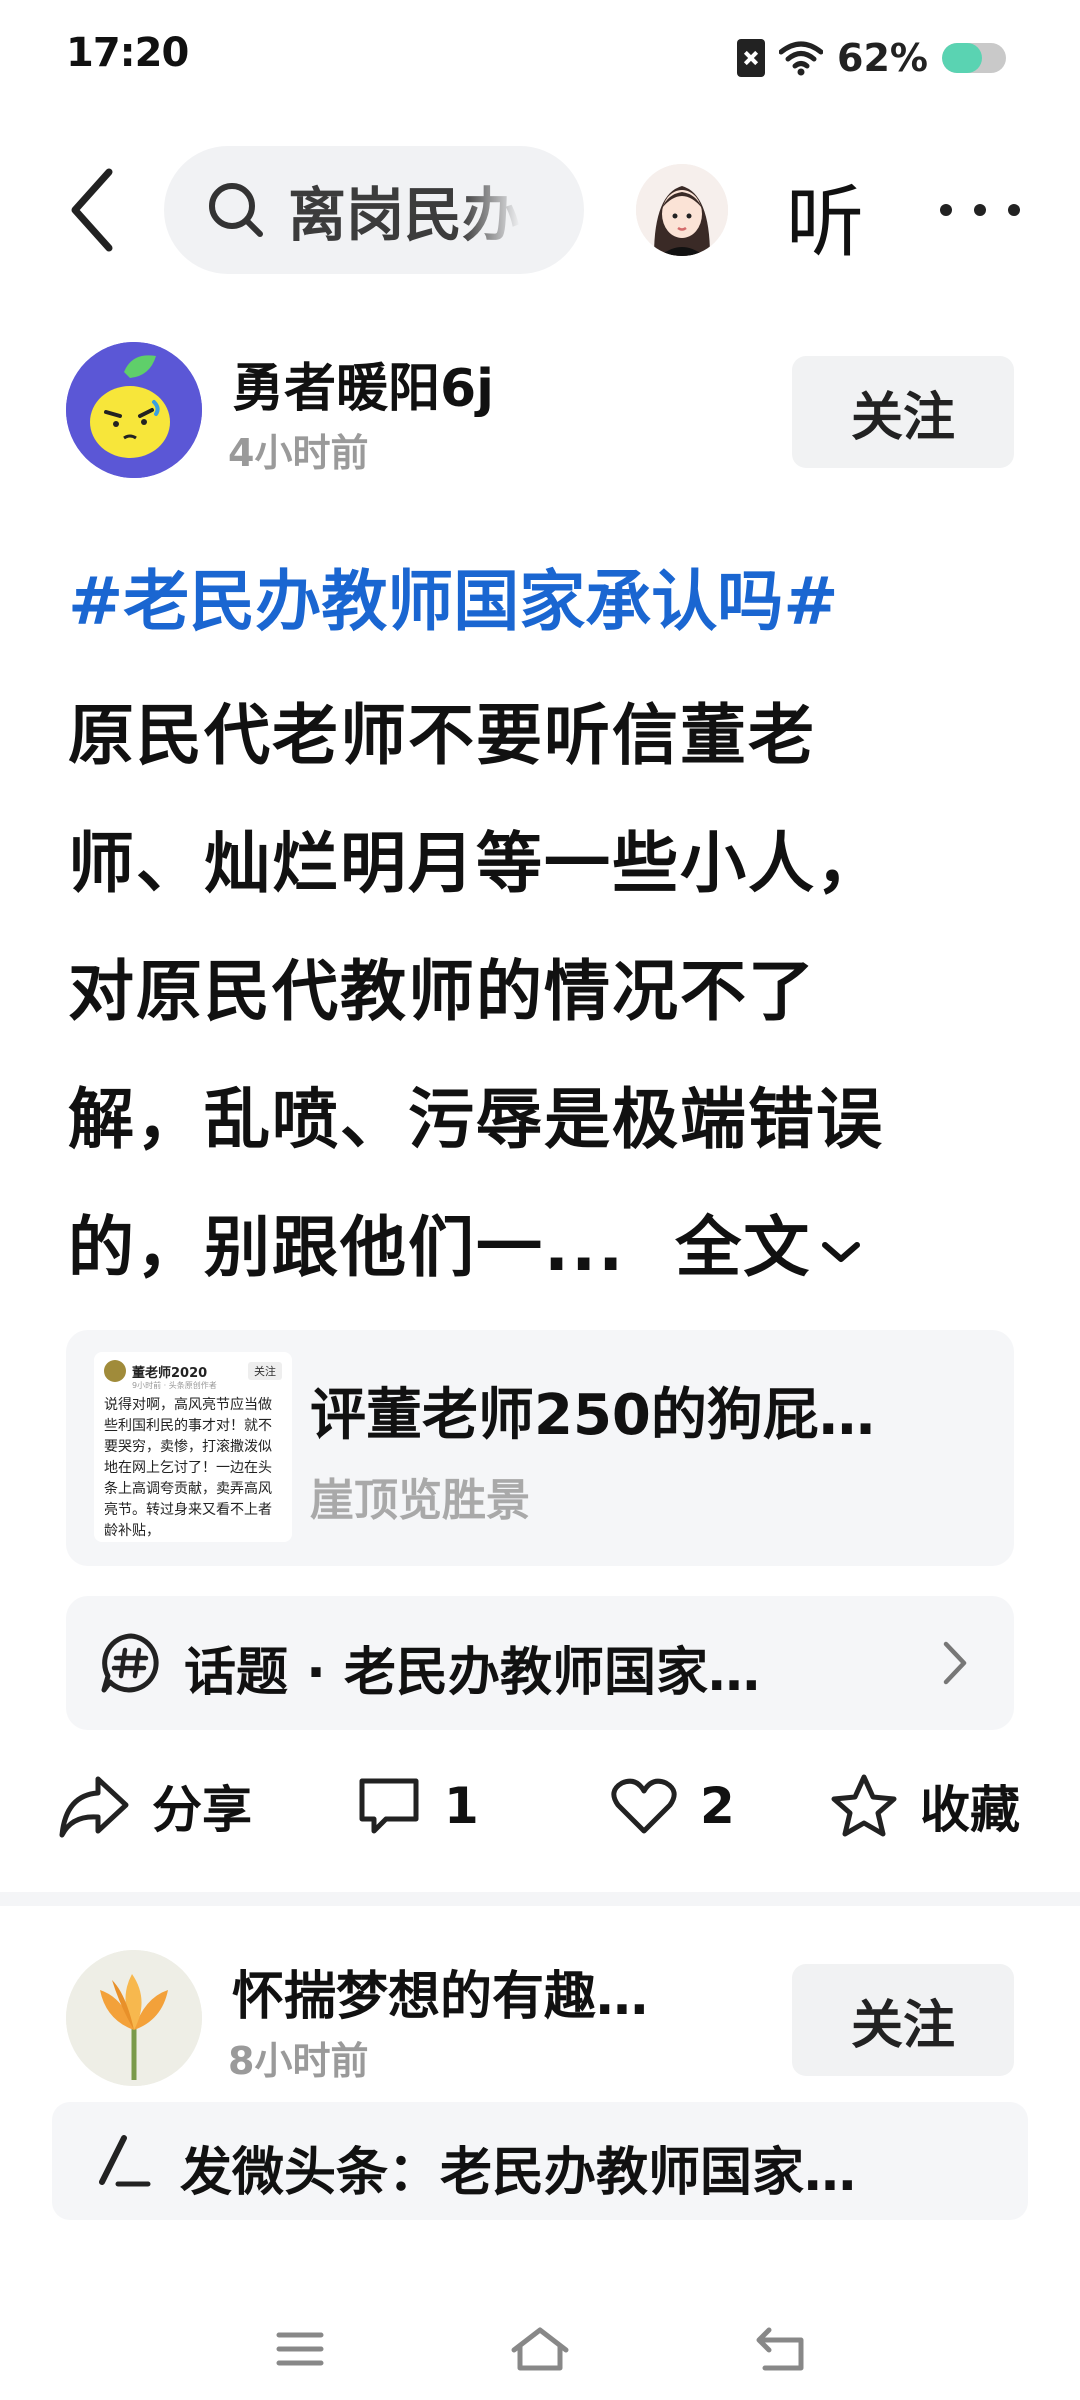 The image size is (1080, 2400). I want to click on post-body-last-line: 的，别跟他们一... 全文, so click(548, 1248).